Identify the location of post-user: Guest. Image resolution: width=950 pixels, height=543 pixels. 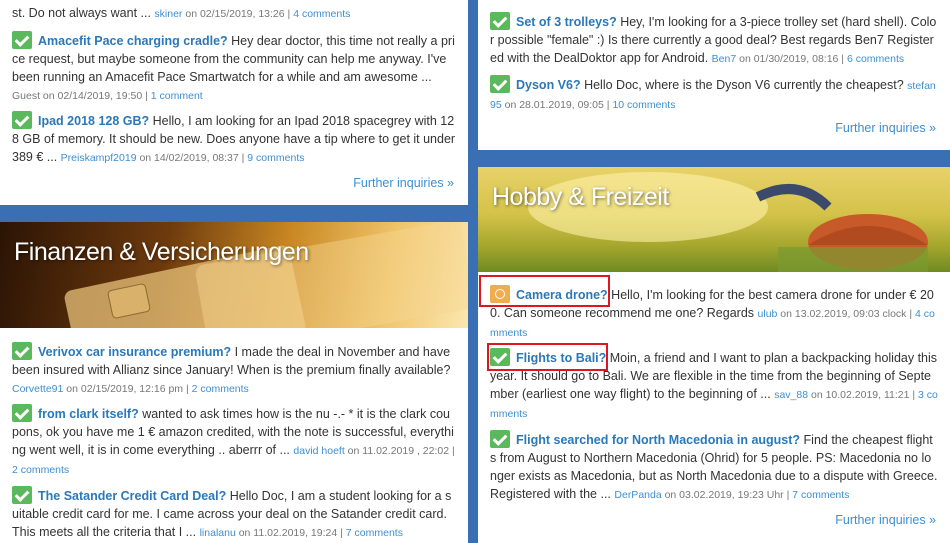
(26, 96).